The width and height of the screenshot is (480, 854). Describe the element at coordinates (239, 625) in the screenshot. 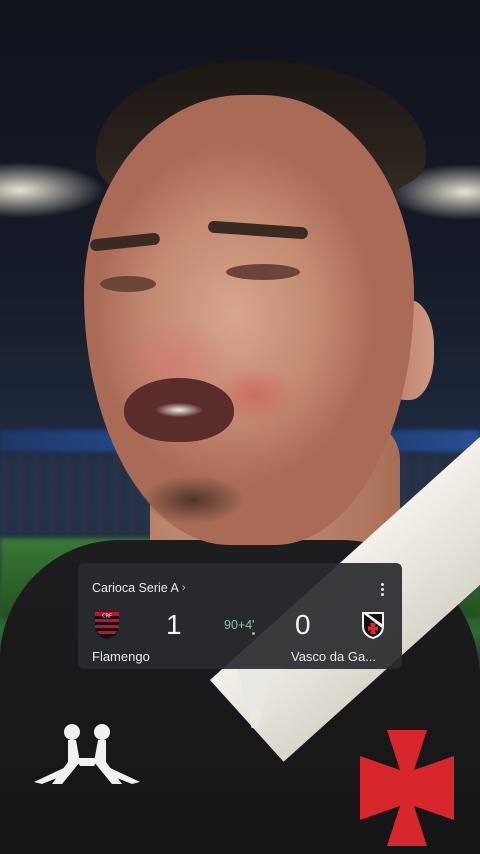

I see `match-time: 90+4'` at that location.